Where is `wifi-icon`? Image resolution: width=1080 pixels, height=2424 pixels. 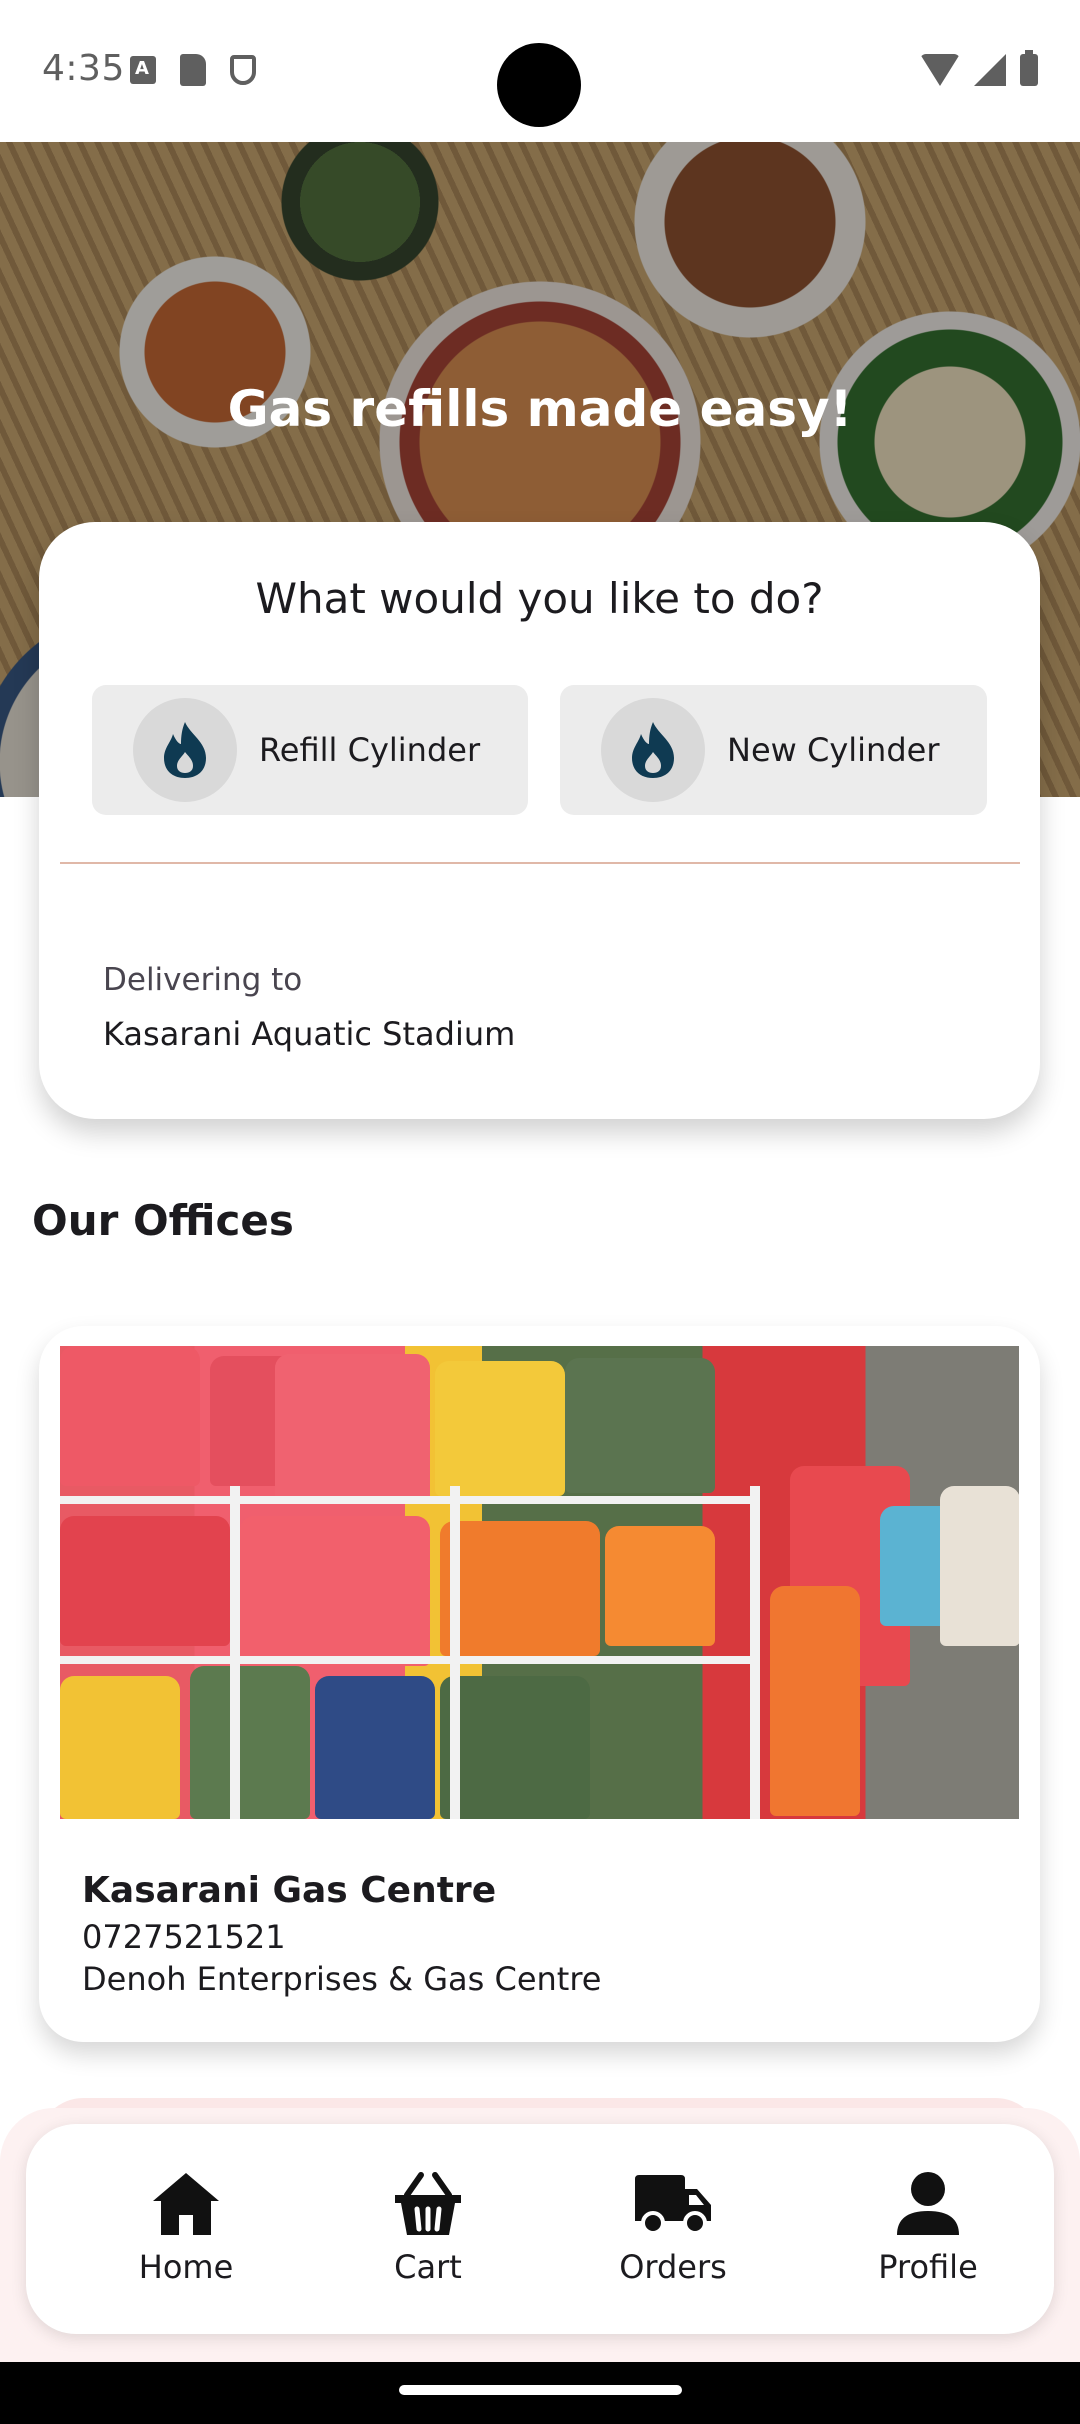 wifi-icon is located at coordinates (940, 70).